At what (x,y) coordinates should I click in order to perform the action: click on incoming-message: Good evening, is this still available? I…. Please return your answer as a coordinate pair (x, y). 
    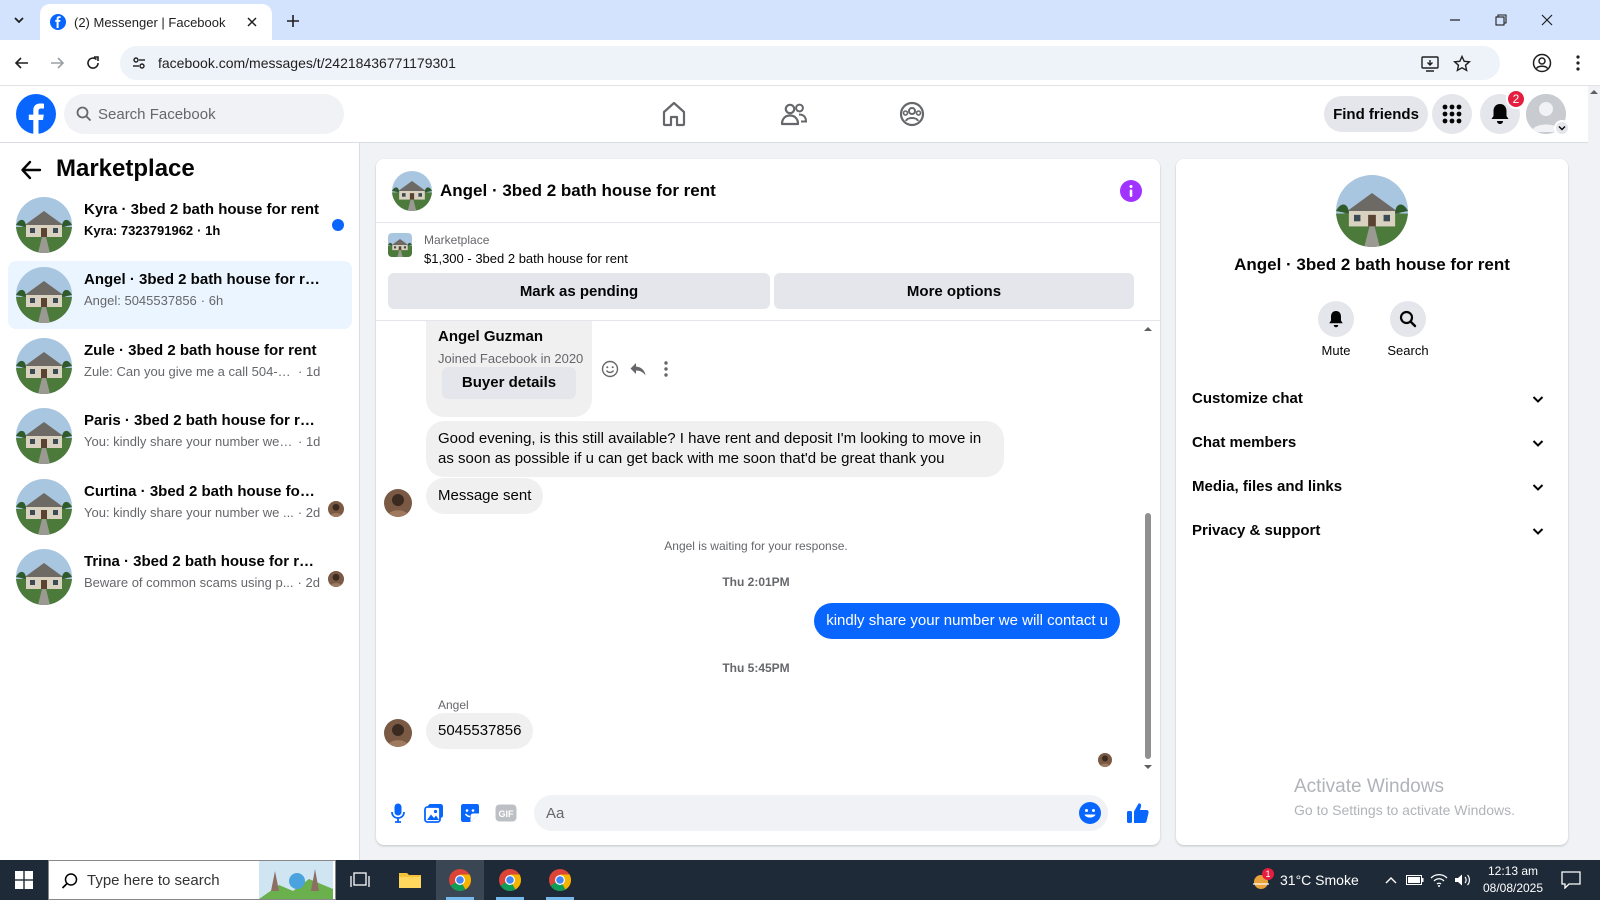
    Looking at the image, I should click on (715, 449).